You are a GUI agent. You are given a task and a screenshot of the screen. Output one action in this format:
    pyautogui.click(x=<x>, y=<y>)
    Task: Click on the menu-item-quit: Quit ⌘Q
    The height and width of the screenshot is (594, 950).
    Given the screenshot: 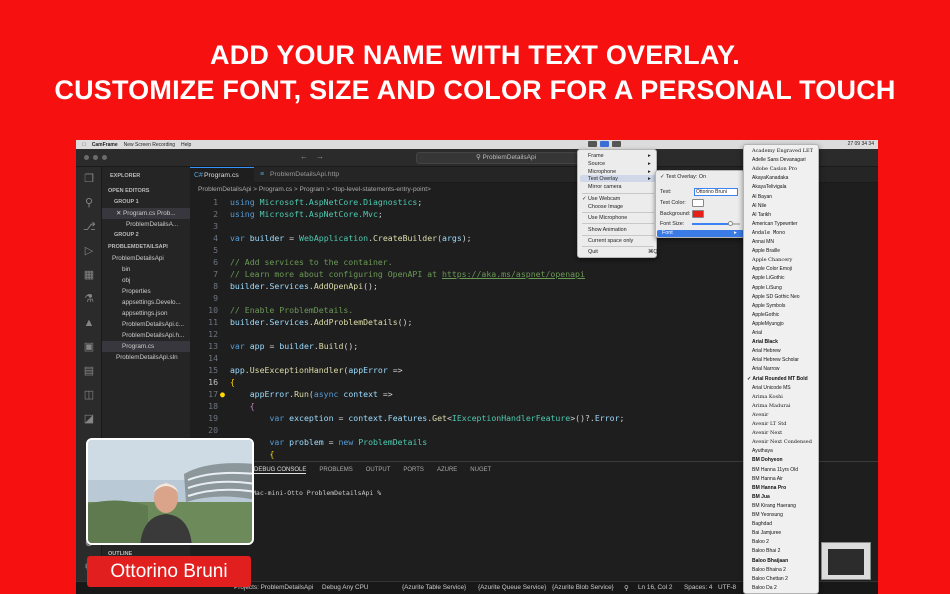 What is the action you would take?
    pyautogui.click(x=623, y=252)
    